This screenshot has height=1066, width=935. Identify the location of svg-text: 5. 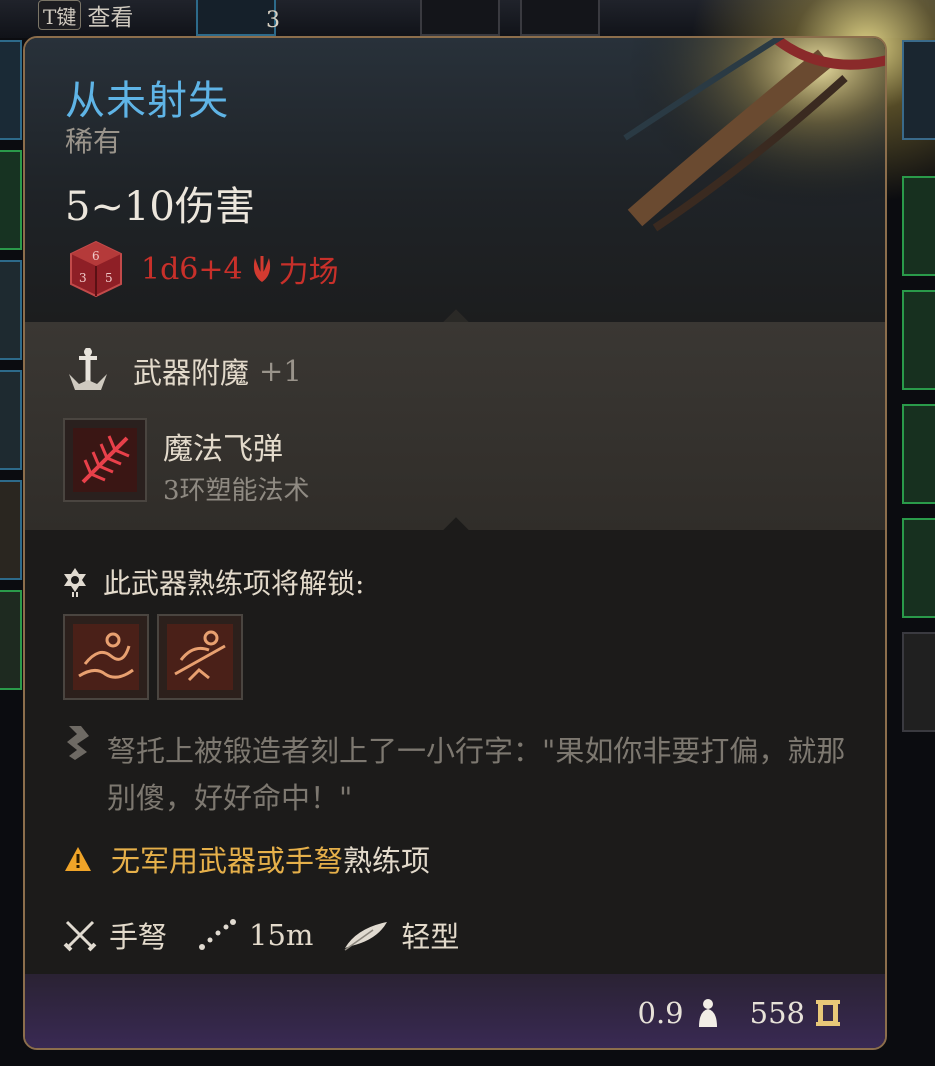
(109, 278).